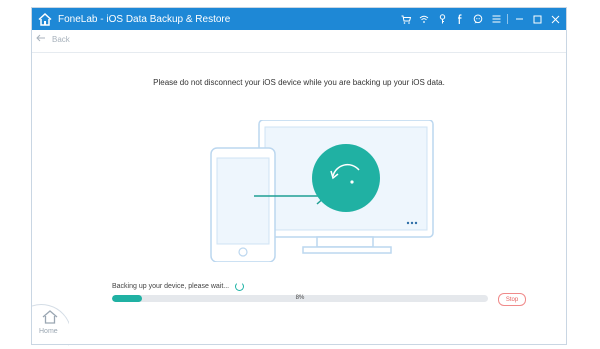 This screenshot has width=600, height=349. What do you see at coordinates (478, 19) in the screenshot?
I see `chat-icon` at bounding box center [478, 19].